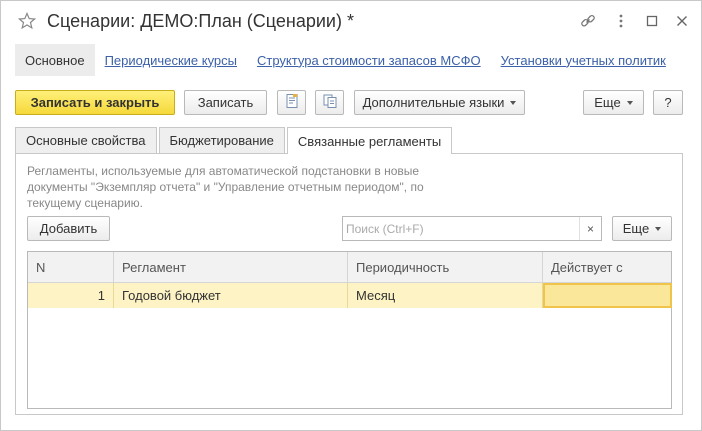 This screenshot has width=702, height=431. I want to click on table-header: N Регламент Периодичность Действует с, so click(349, 267).